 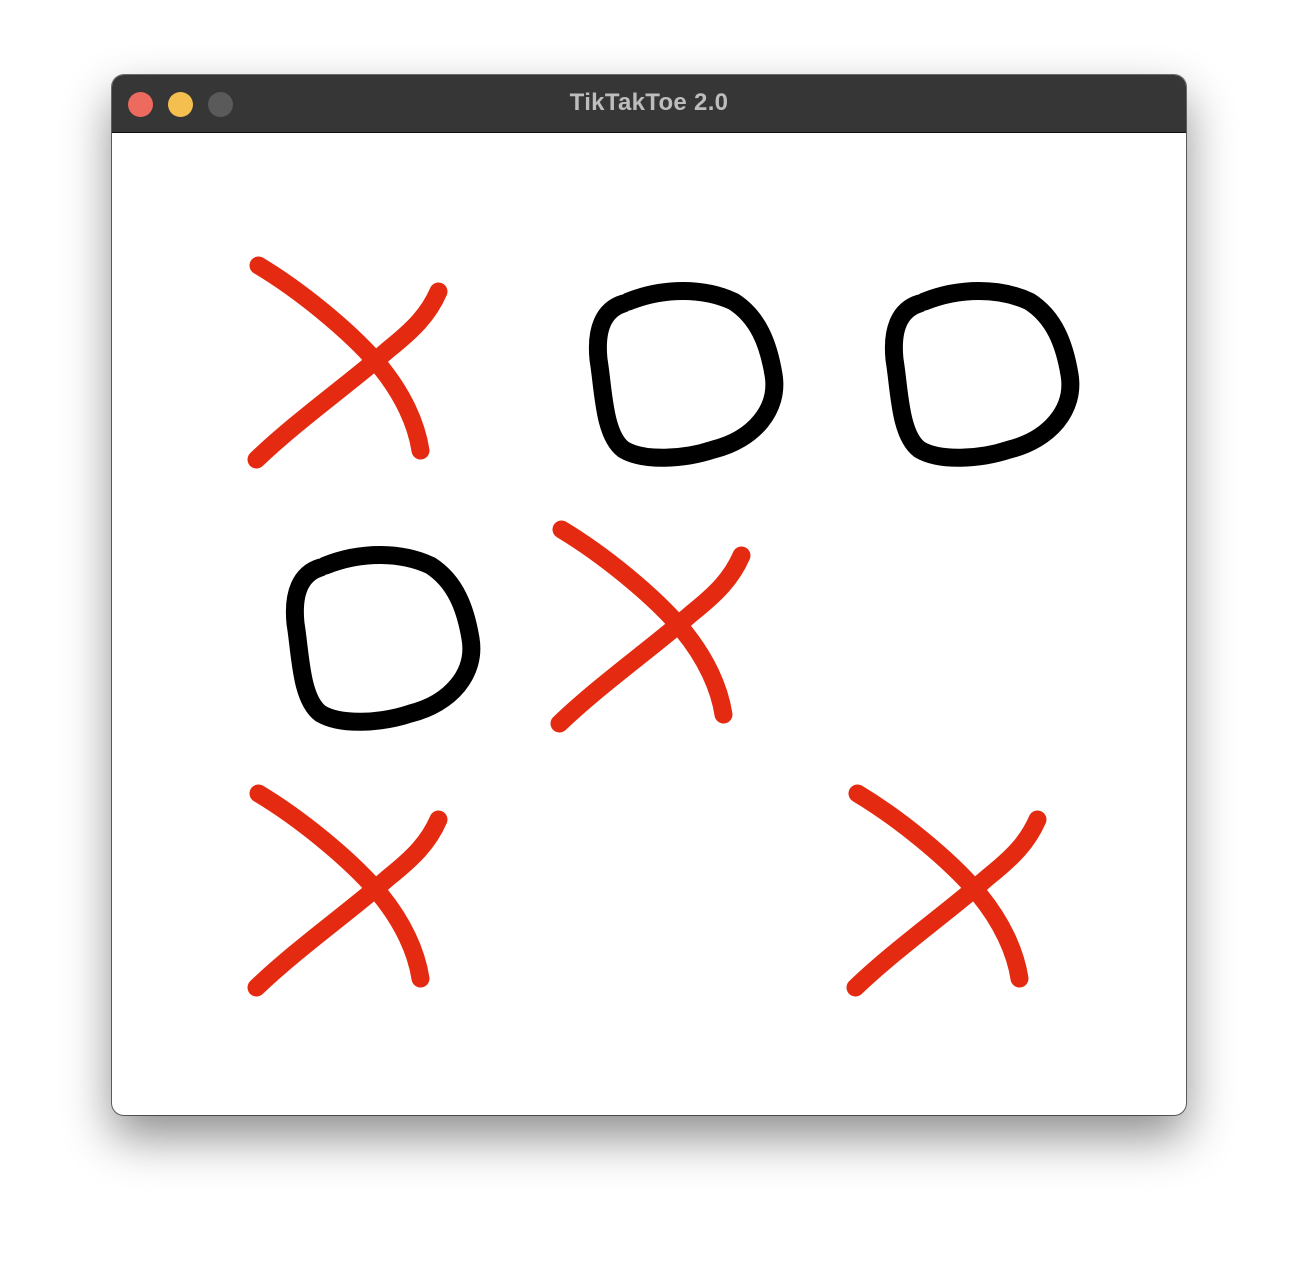 I want to click on board-cell-r2-c1, so click(x=373, y=656).